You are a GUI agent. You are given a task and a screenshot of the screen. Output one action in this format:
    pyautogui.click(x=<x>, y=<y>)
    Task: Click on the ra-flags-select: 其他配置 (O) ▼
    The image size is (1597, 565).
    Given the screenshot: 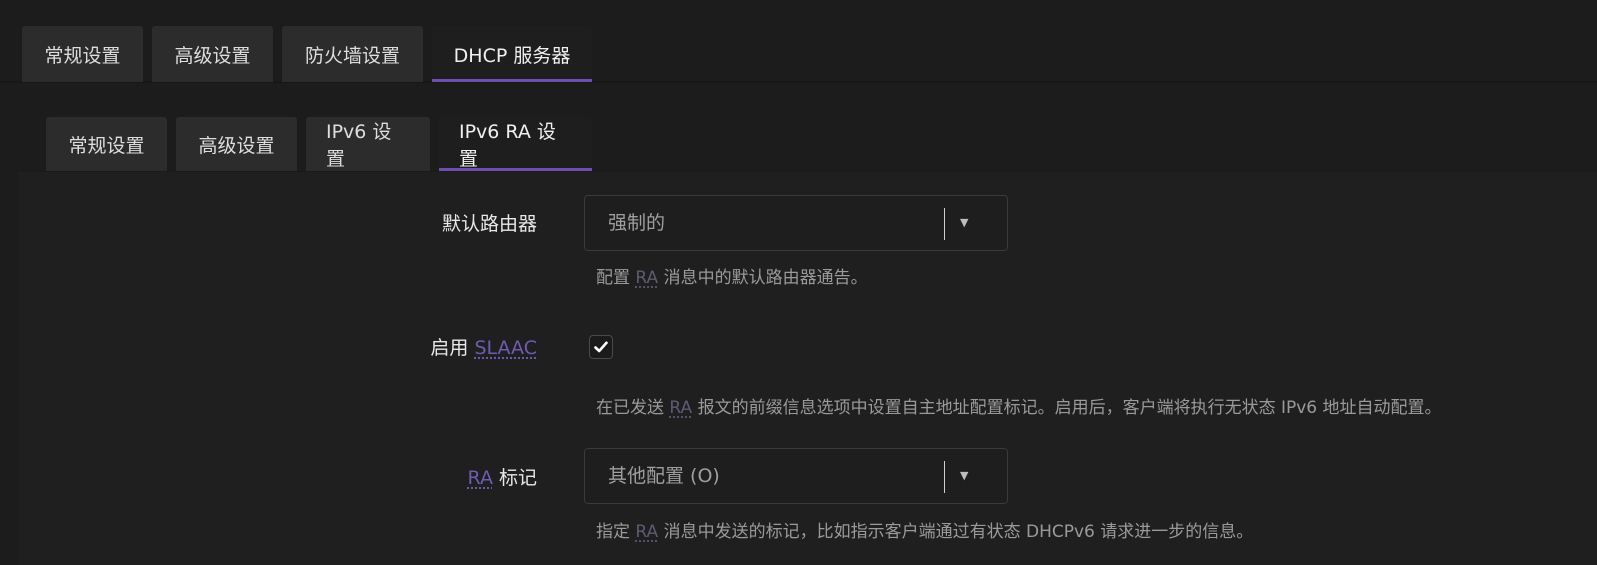 What is the action you would take?
    pyautogui.click(x=796, y=476)
    